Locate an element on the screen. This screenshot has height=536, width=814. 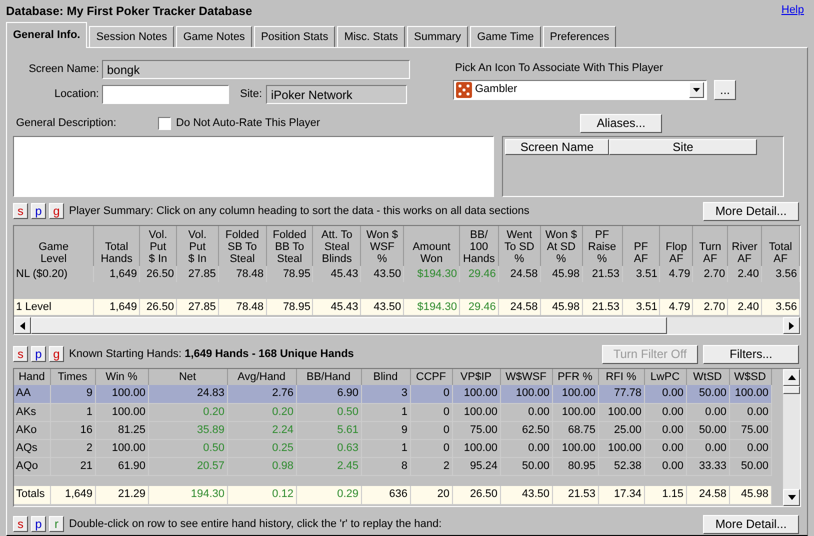
column-header: Avg/Hand is located at coordinates (261, 377).